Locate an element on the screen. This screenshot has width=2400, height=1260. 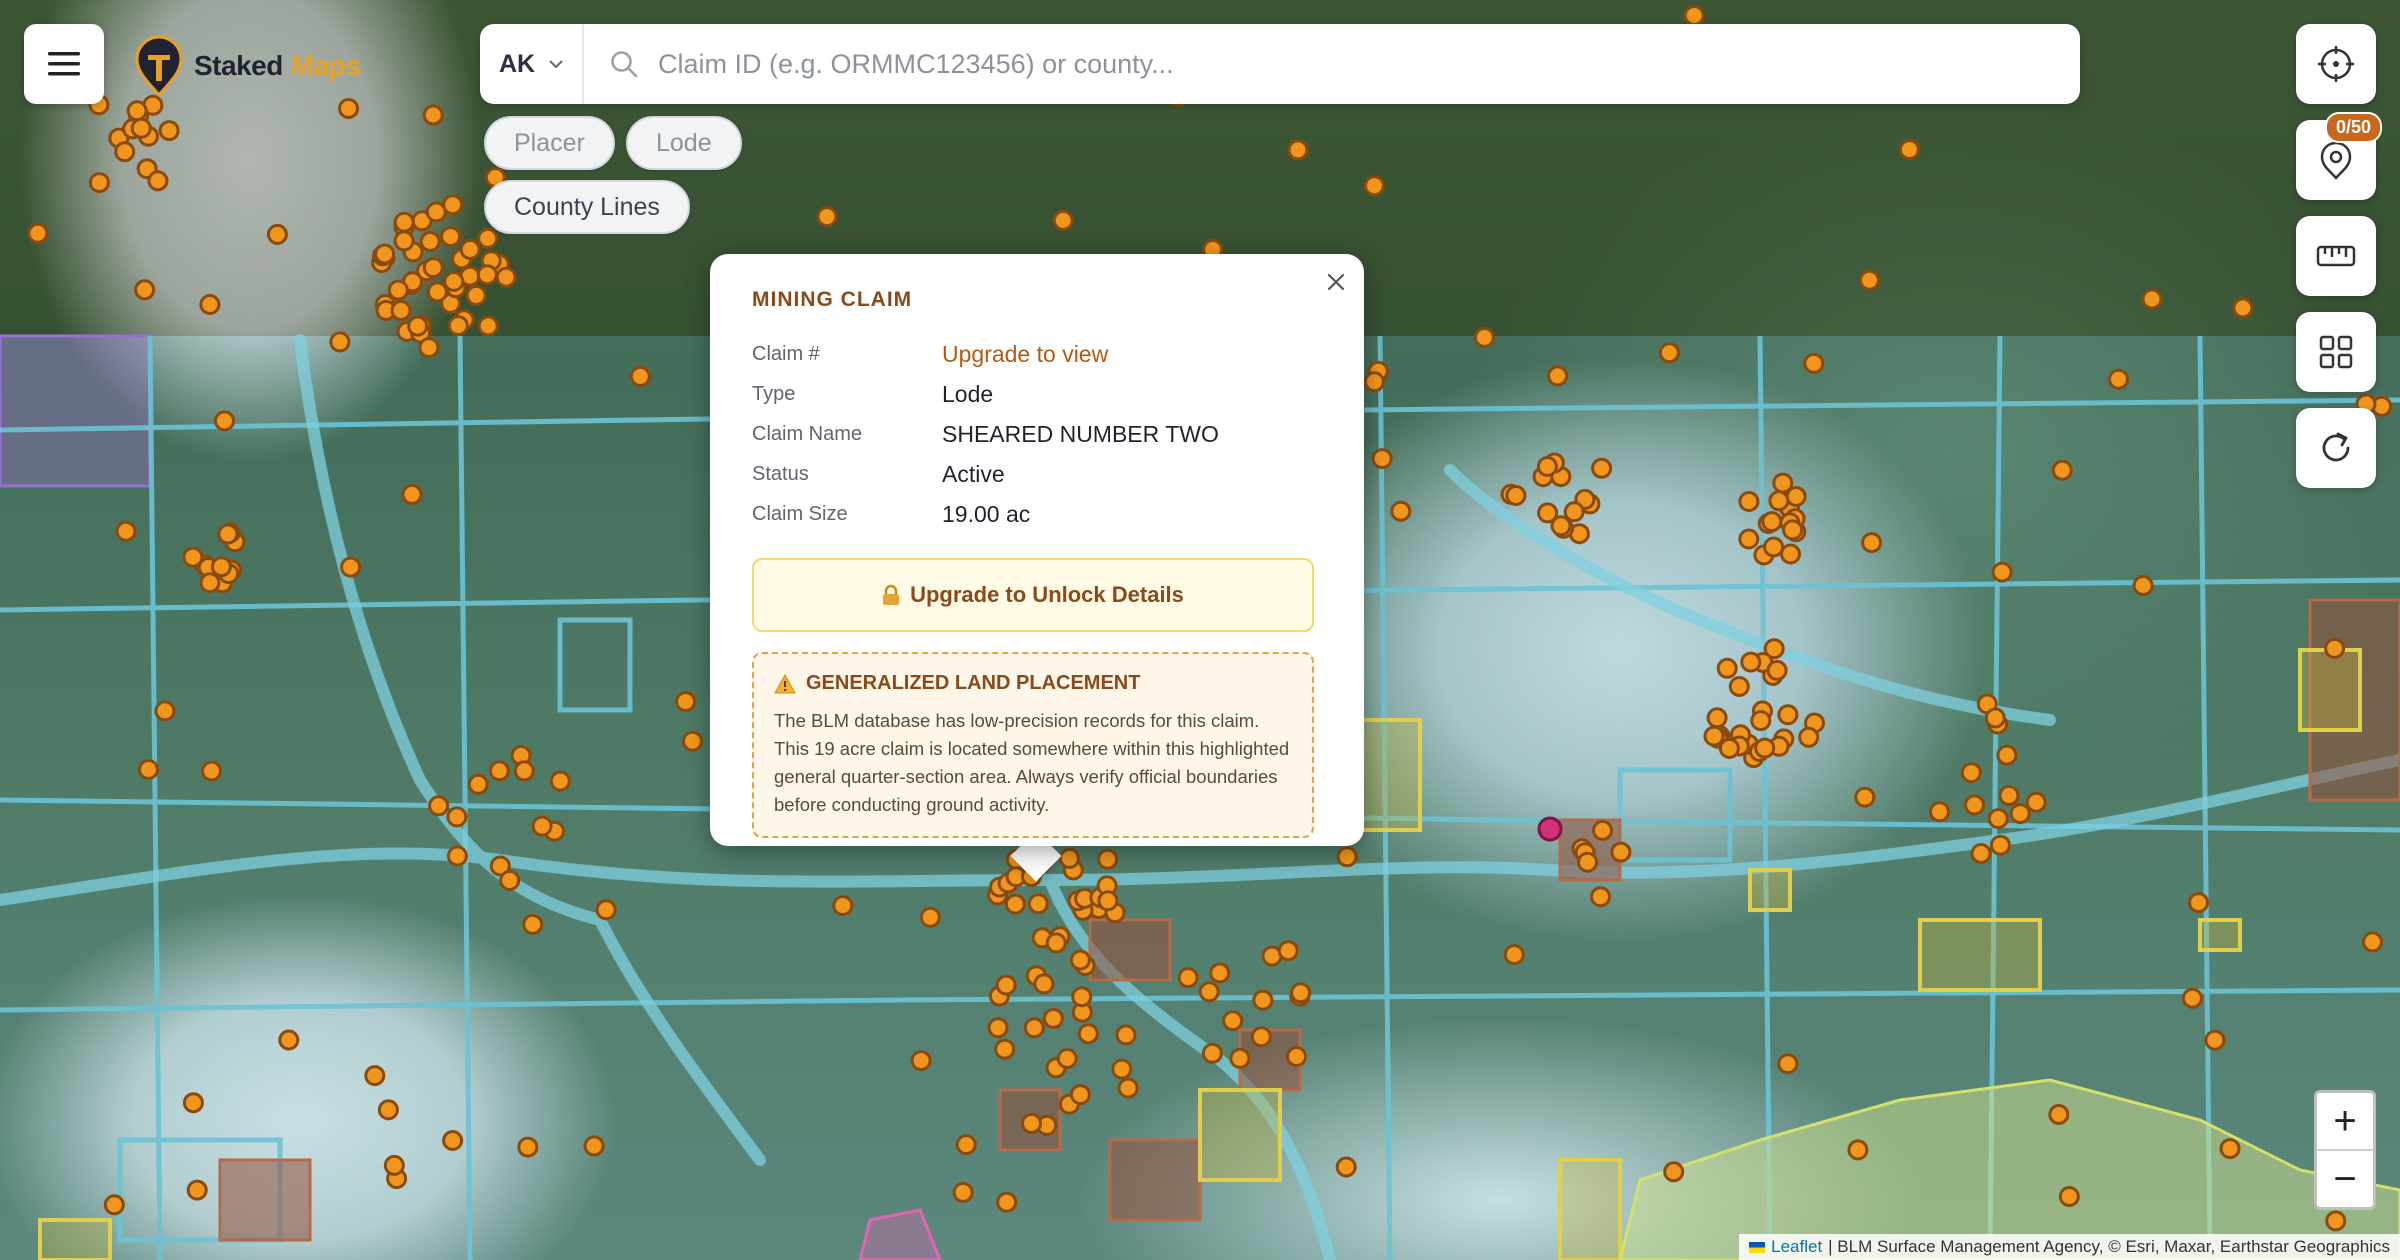
search-bar: AK is located at coordinates (1280, 64).